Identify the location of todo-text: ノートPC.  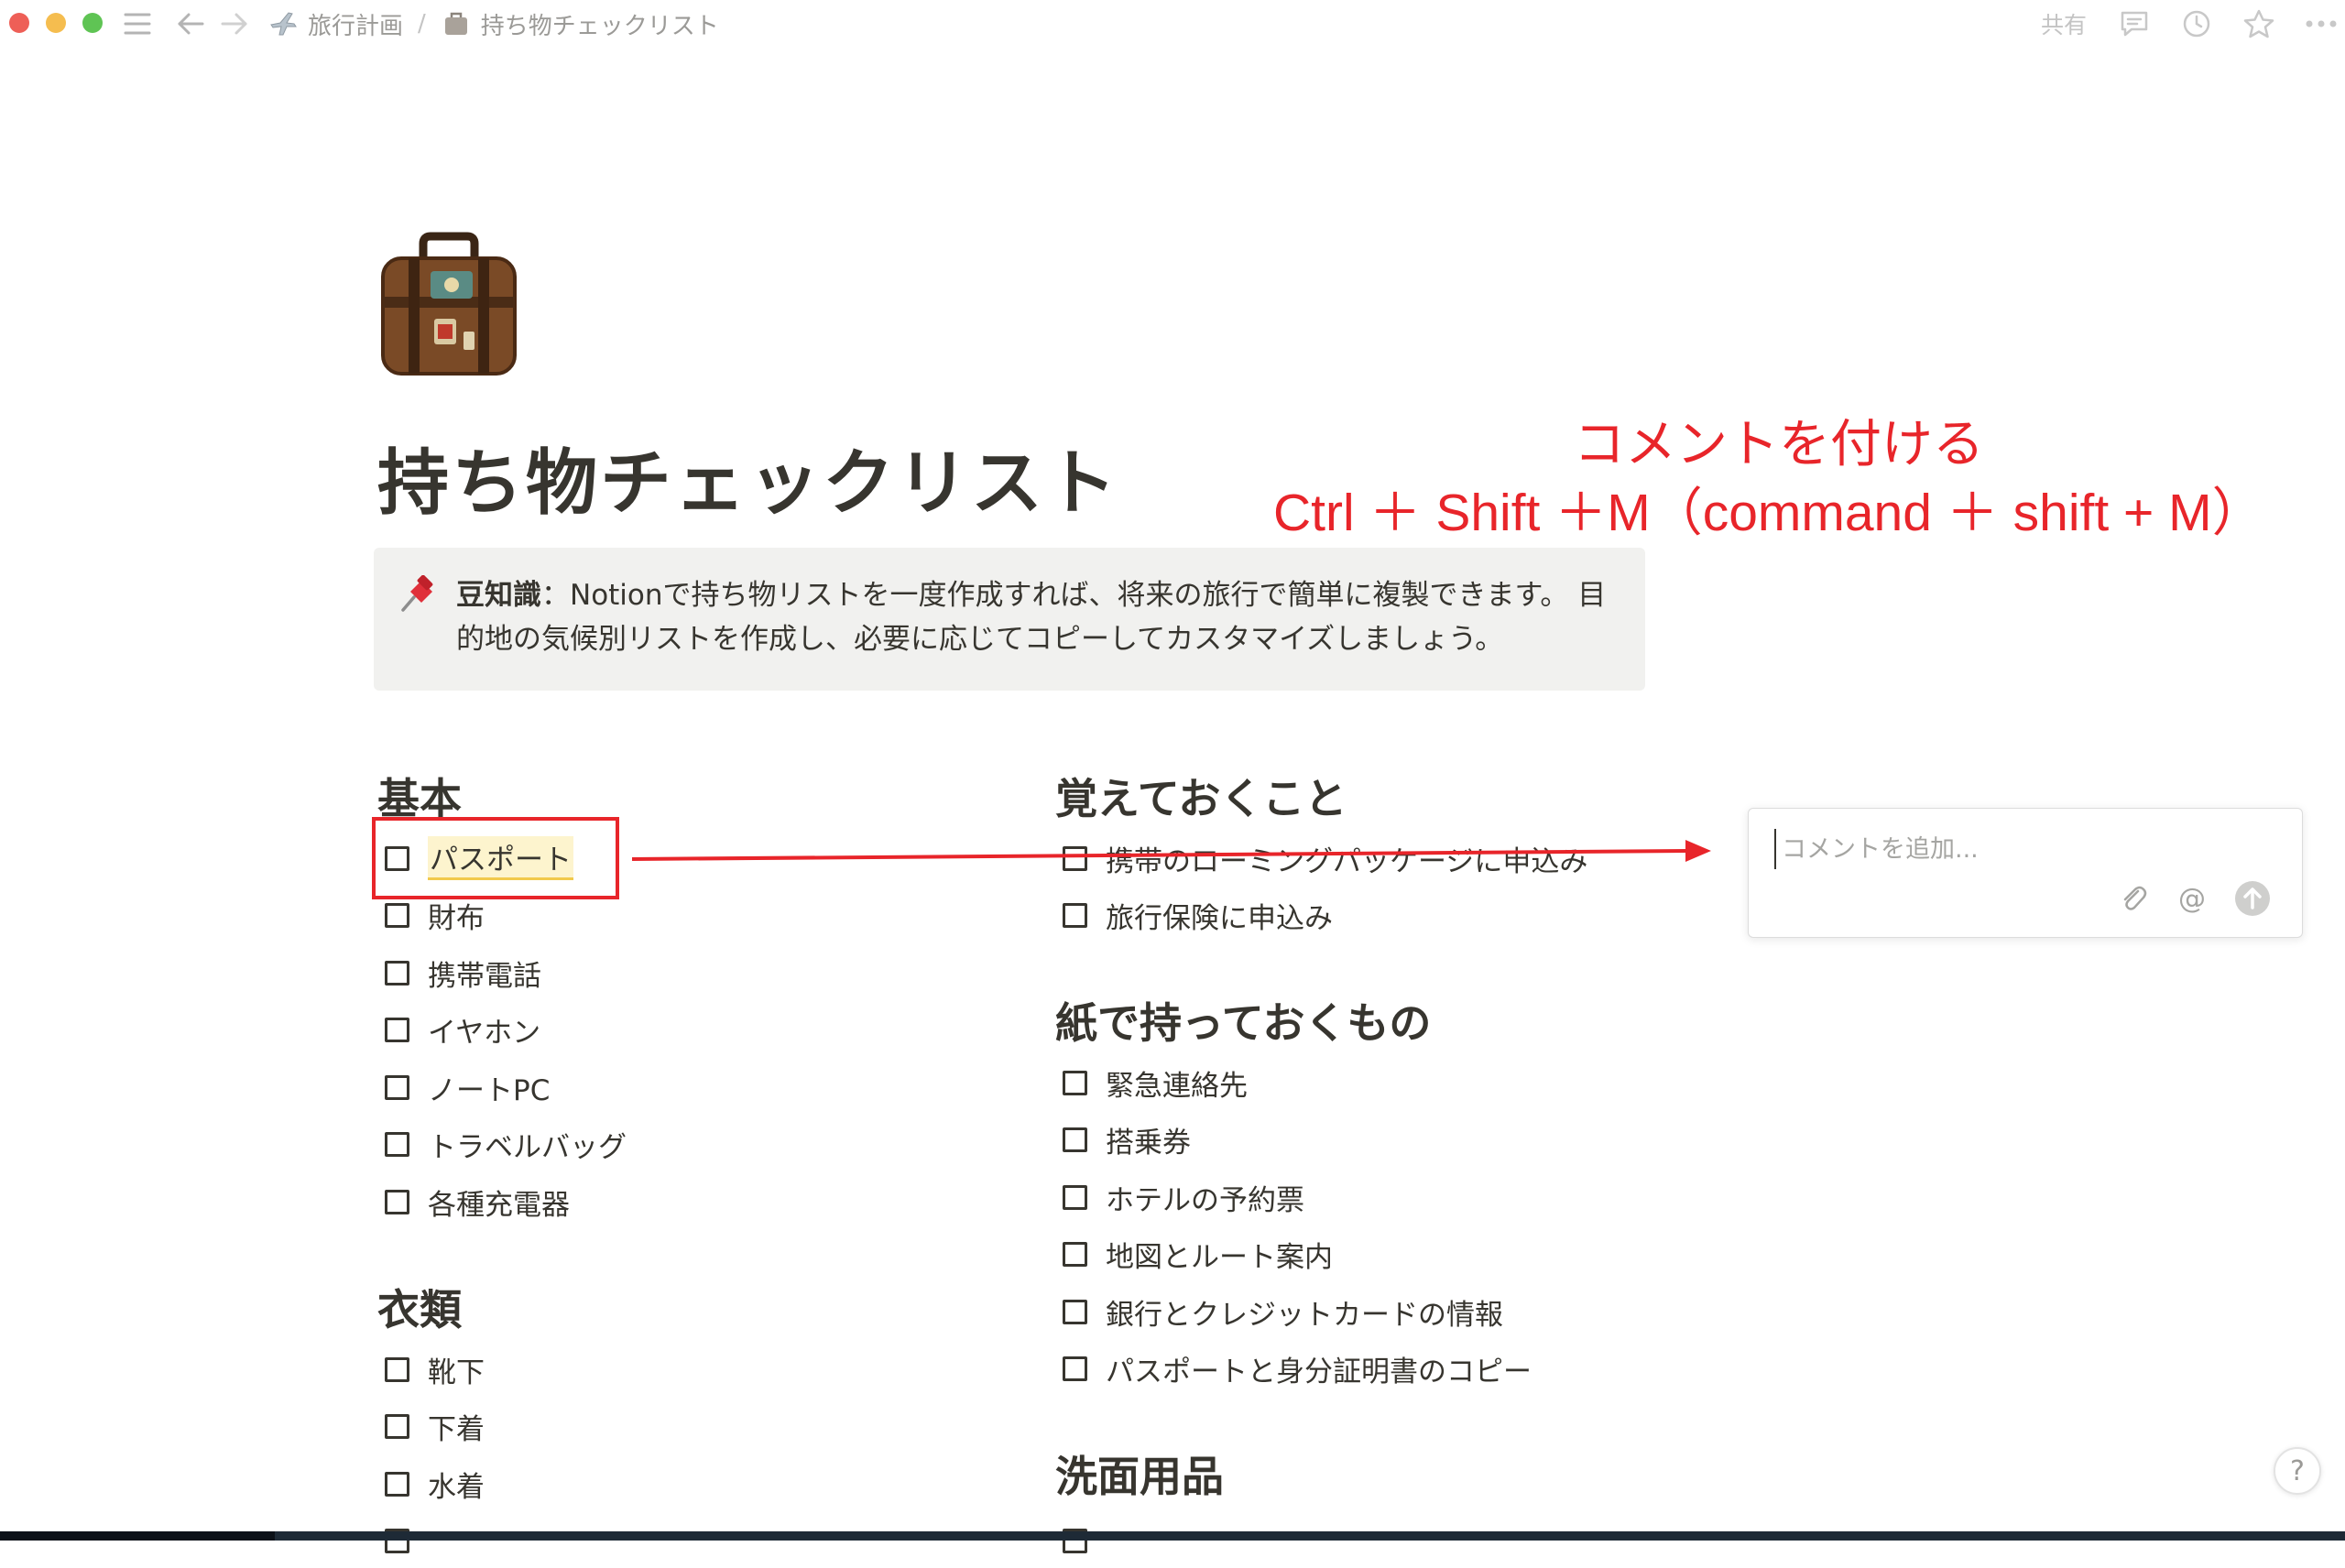
(489, 1087).